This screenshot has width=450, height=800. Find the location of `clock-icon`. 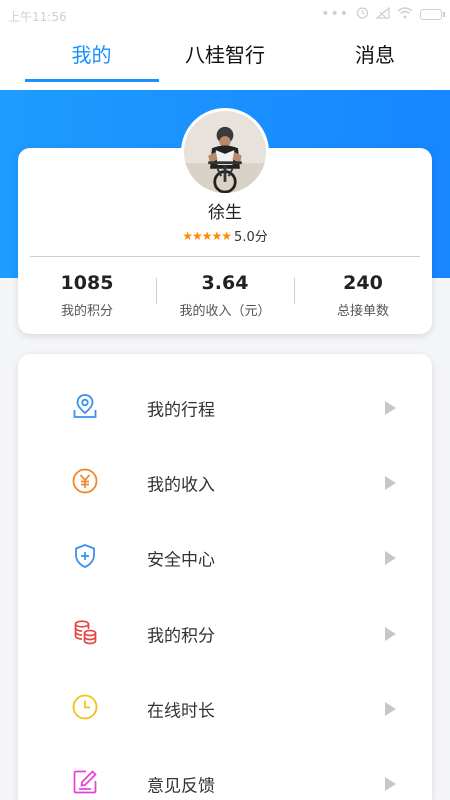

clock-icon is located at coordinates (85, 707).